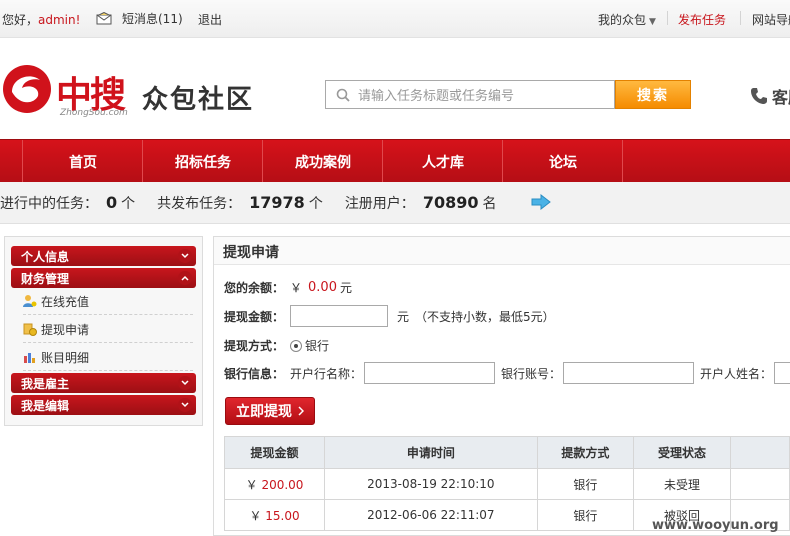 Image resolution: width=790 pixels, height=536 pixels. I want to click on method-label: 提现方式：, so click(254, 346).